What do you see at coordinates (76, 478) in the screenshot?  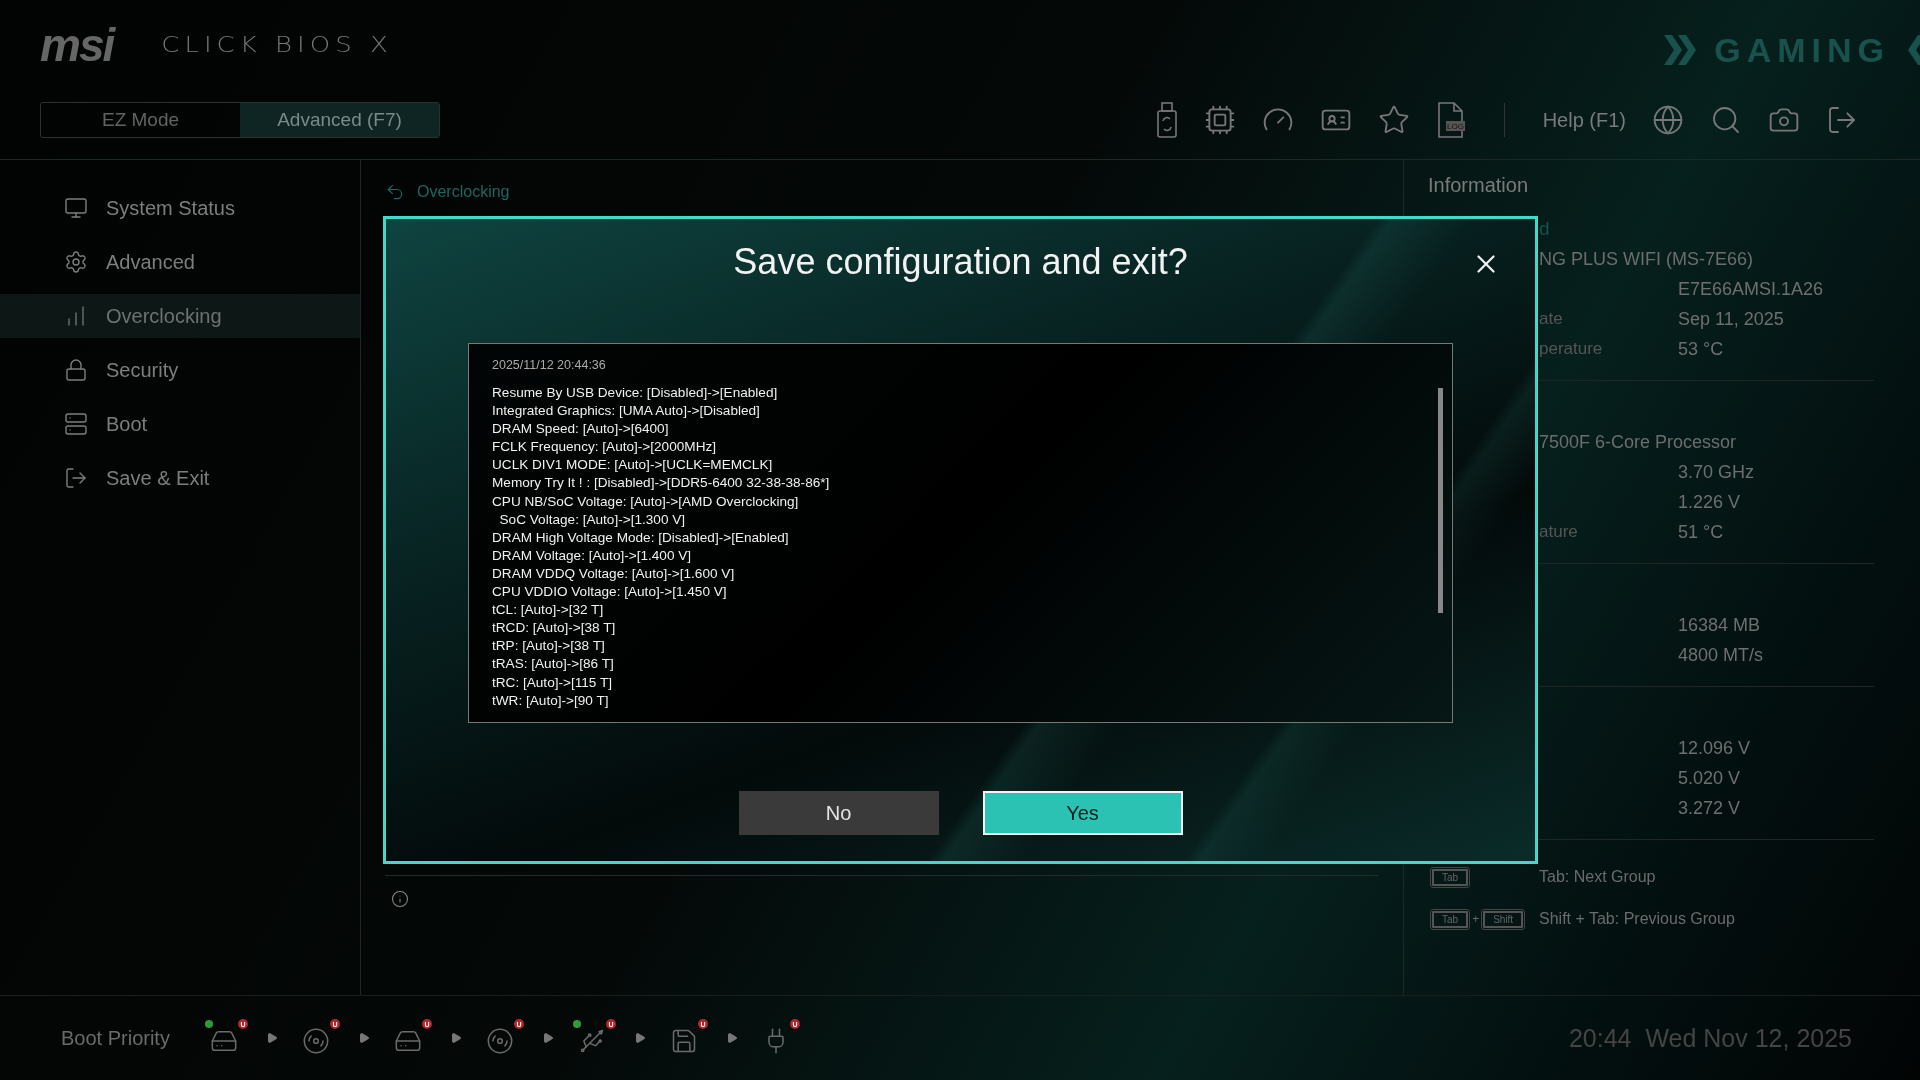 I see `exit-icon` at bounding box center [76, 478].